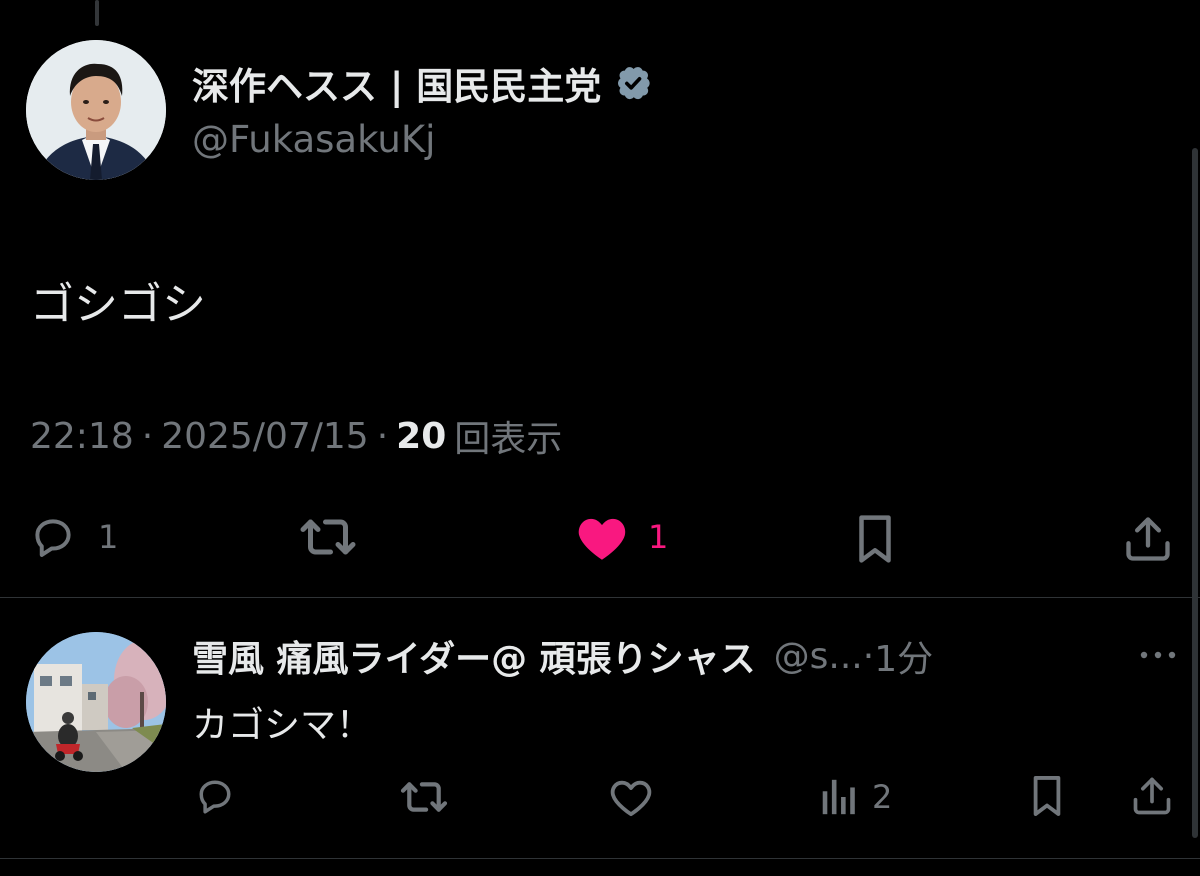 The image size is (1200, 876). I want to click on like-count: 1, so click(658, 537).